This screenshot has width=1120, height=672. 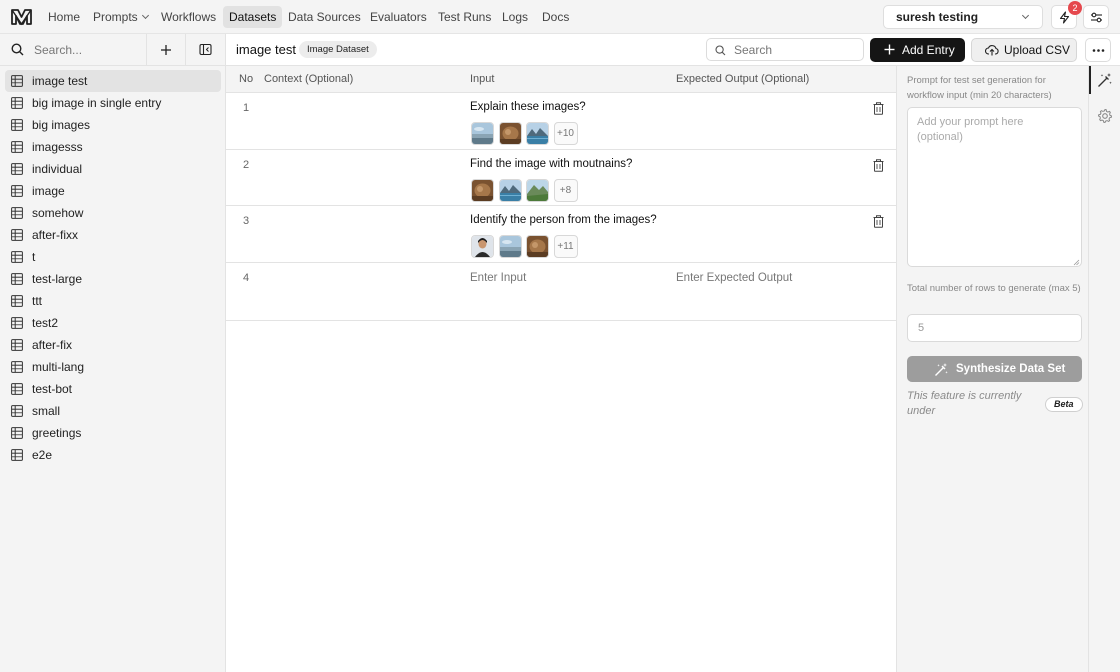 I want to click on sidebar-dataset-item: somehow, so click(x=113, y=213).